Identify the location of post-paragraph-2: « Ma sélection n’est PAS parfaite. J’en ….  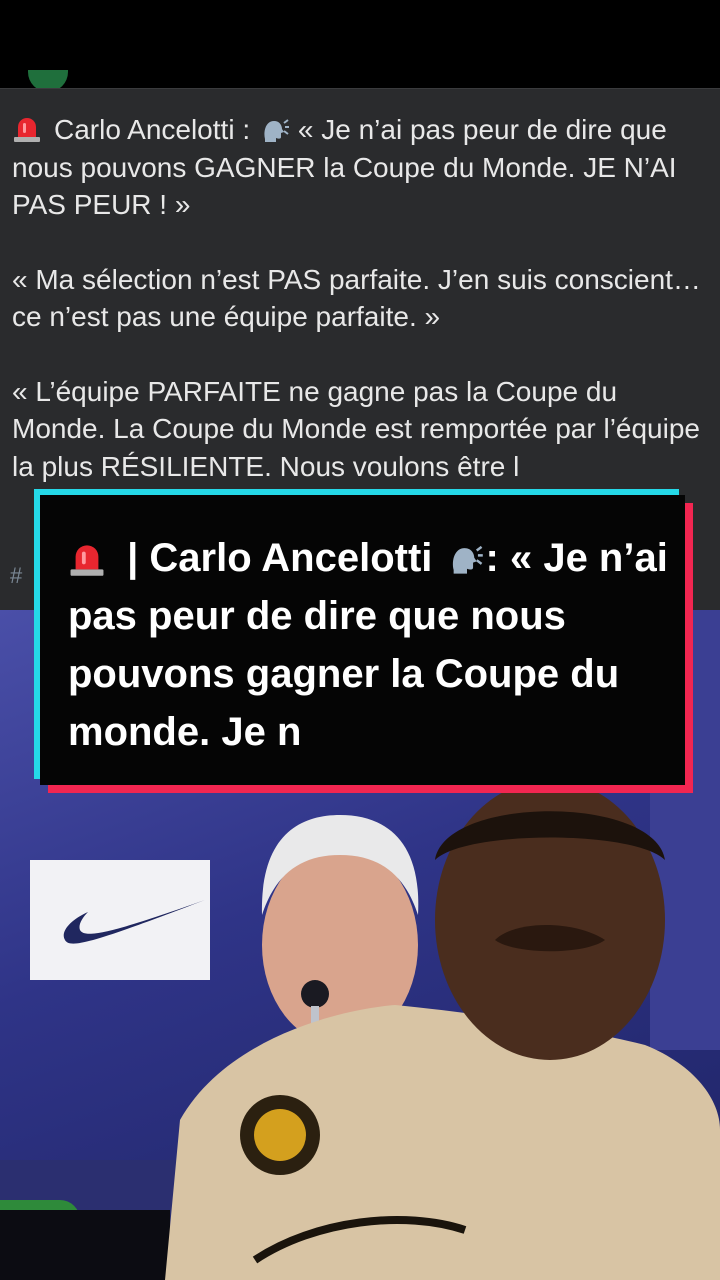
(356, 298).